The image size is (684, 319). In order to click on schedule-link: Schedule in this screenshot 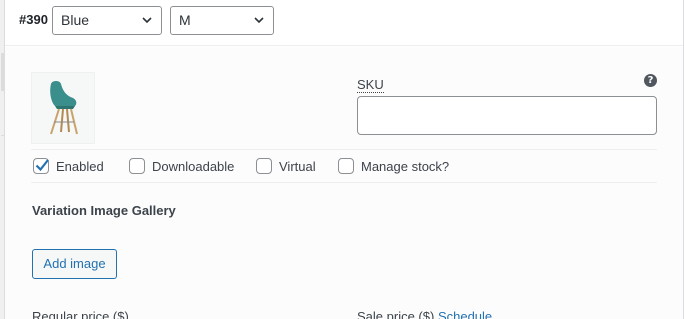, I will do `click(465, 314)`.